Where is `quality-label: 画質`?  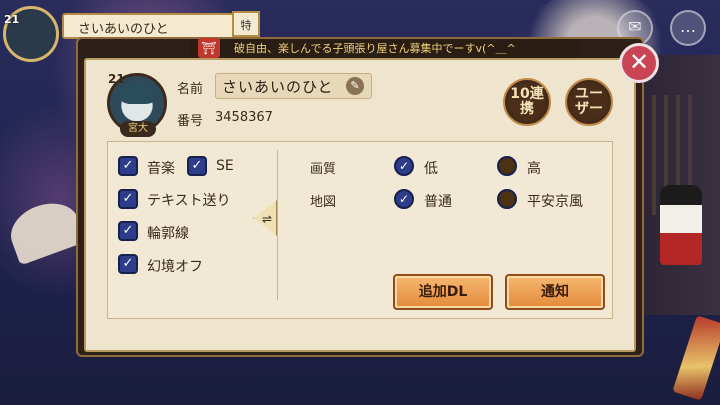 quality-label: 画質 is located at coordinates (323, 169).